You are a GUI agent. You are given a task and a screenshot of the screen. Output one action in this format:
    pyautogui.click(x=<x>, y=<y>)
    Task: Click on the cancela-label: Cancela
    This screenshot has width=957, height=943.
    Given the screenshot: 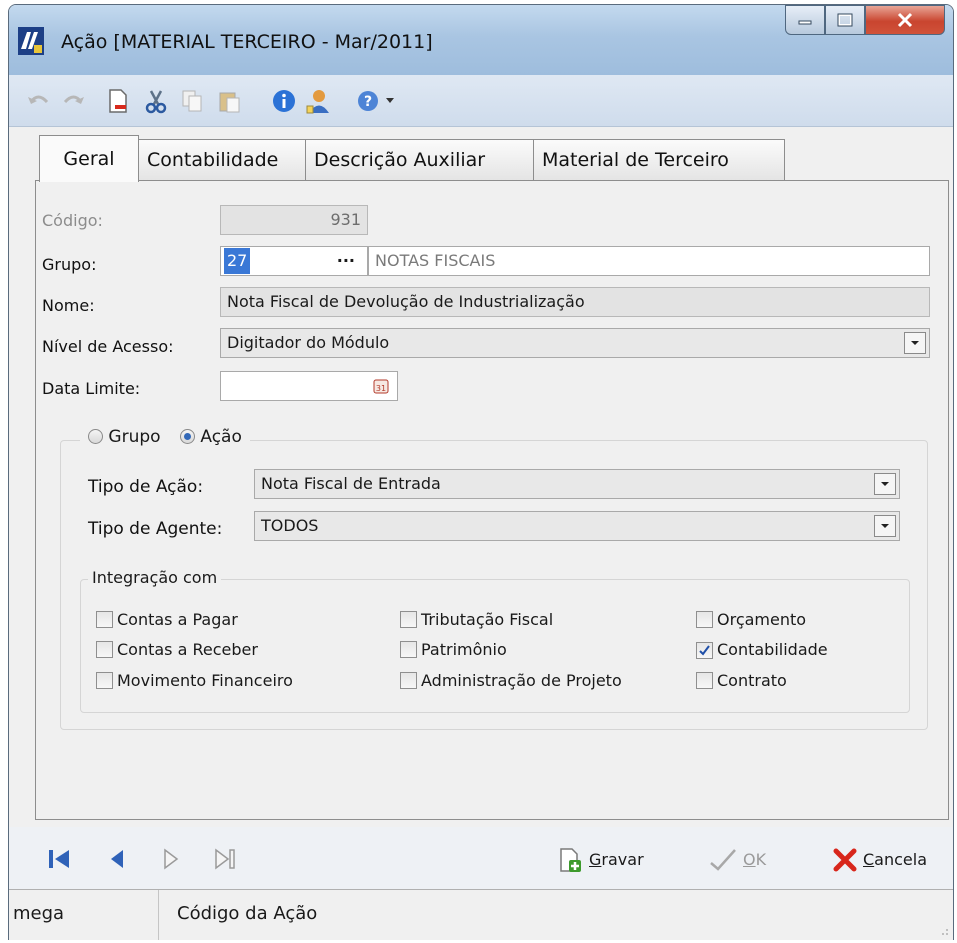 What is the action you would take?
    pyautogui.click(x=895, y=859)
    